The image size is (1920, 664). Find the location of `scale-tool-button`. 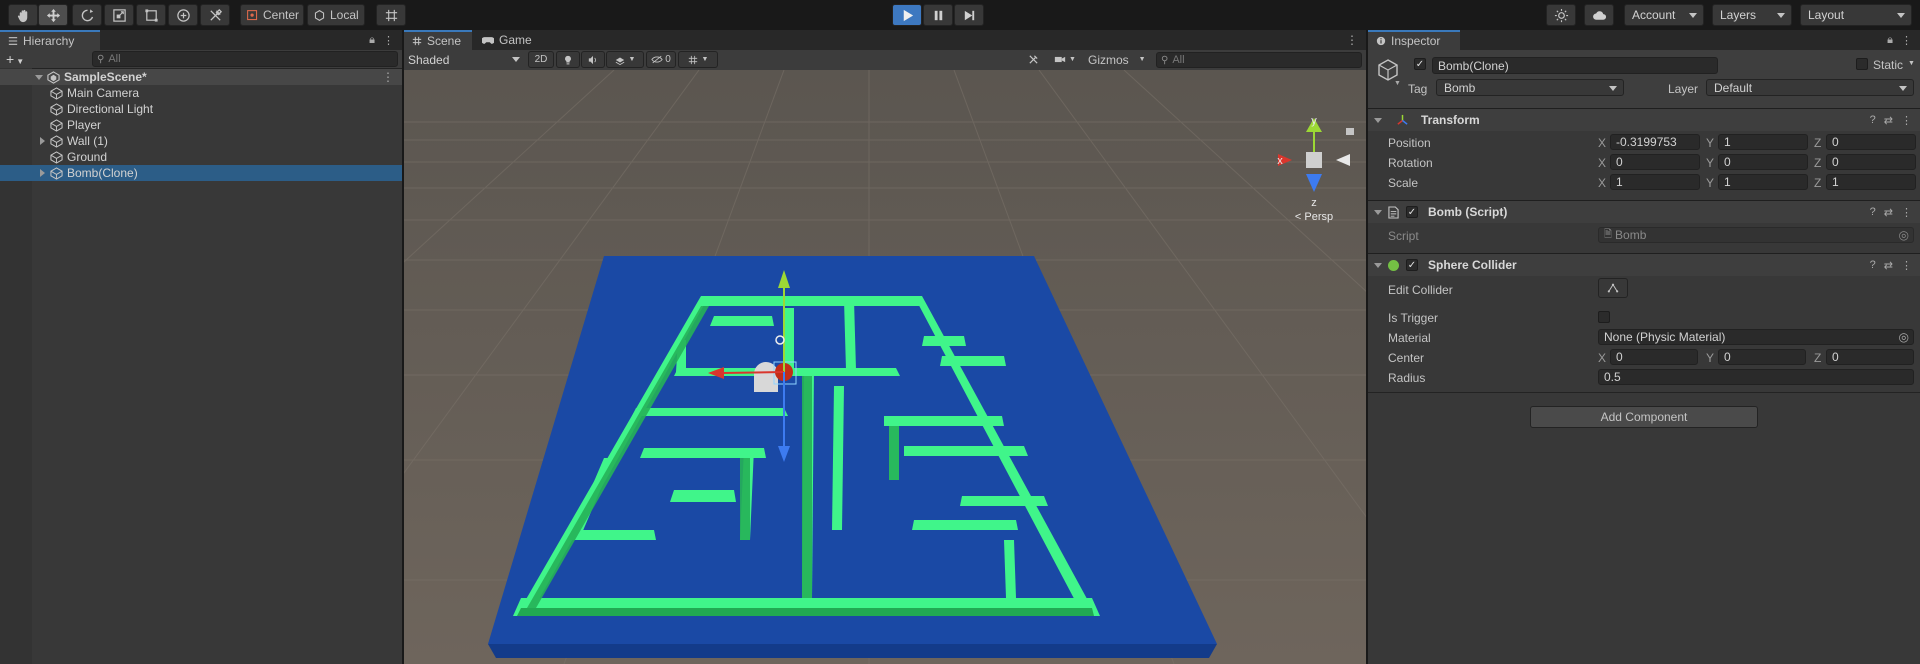

scale-tool-button is located at coordinates (119, 15).